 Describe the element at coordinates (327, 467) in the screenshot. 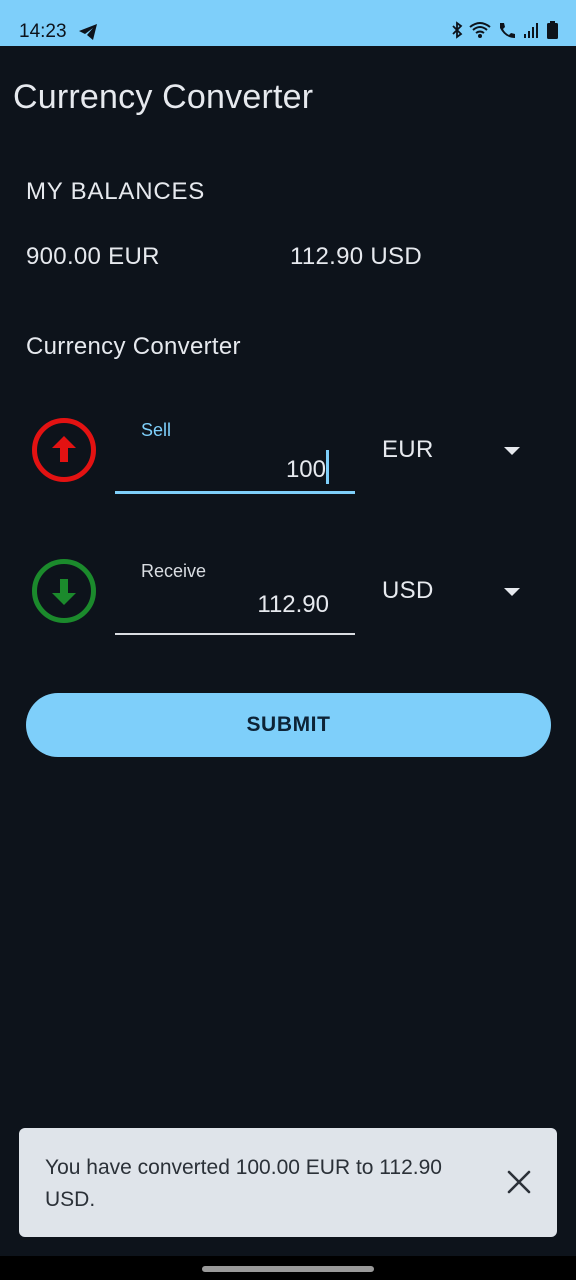

I see `text-cursor` at that location.